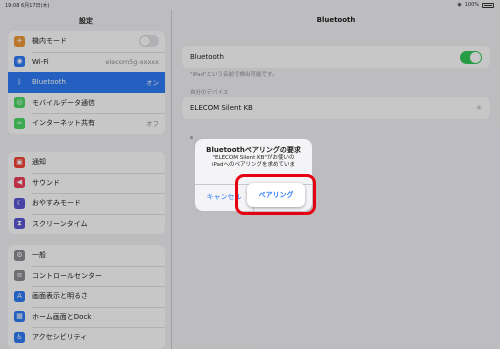 This screenshot has height=349, width=500. Describe the element at coordinates (253, 158) in the screenshot. I see `alert-message-line: "ELECOM Silent KB"がお使いの` at that location.